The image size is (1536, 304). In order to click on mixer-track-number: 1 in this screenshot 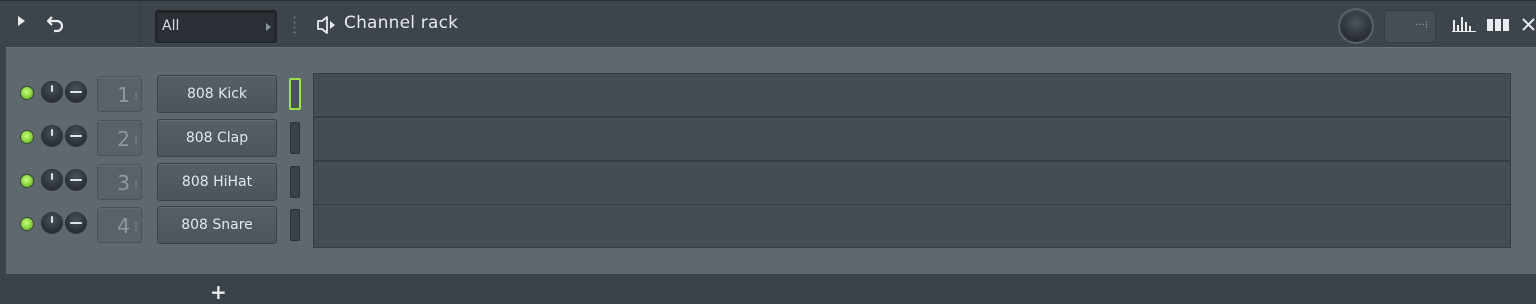, I will do `click(119, 94)`.